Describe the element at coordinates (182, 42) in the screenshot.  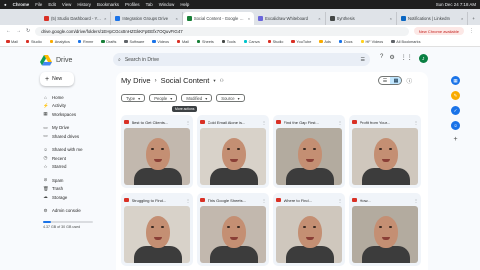
I see `bookmark-item: Mail` at that location.